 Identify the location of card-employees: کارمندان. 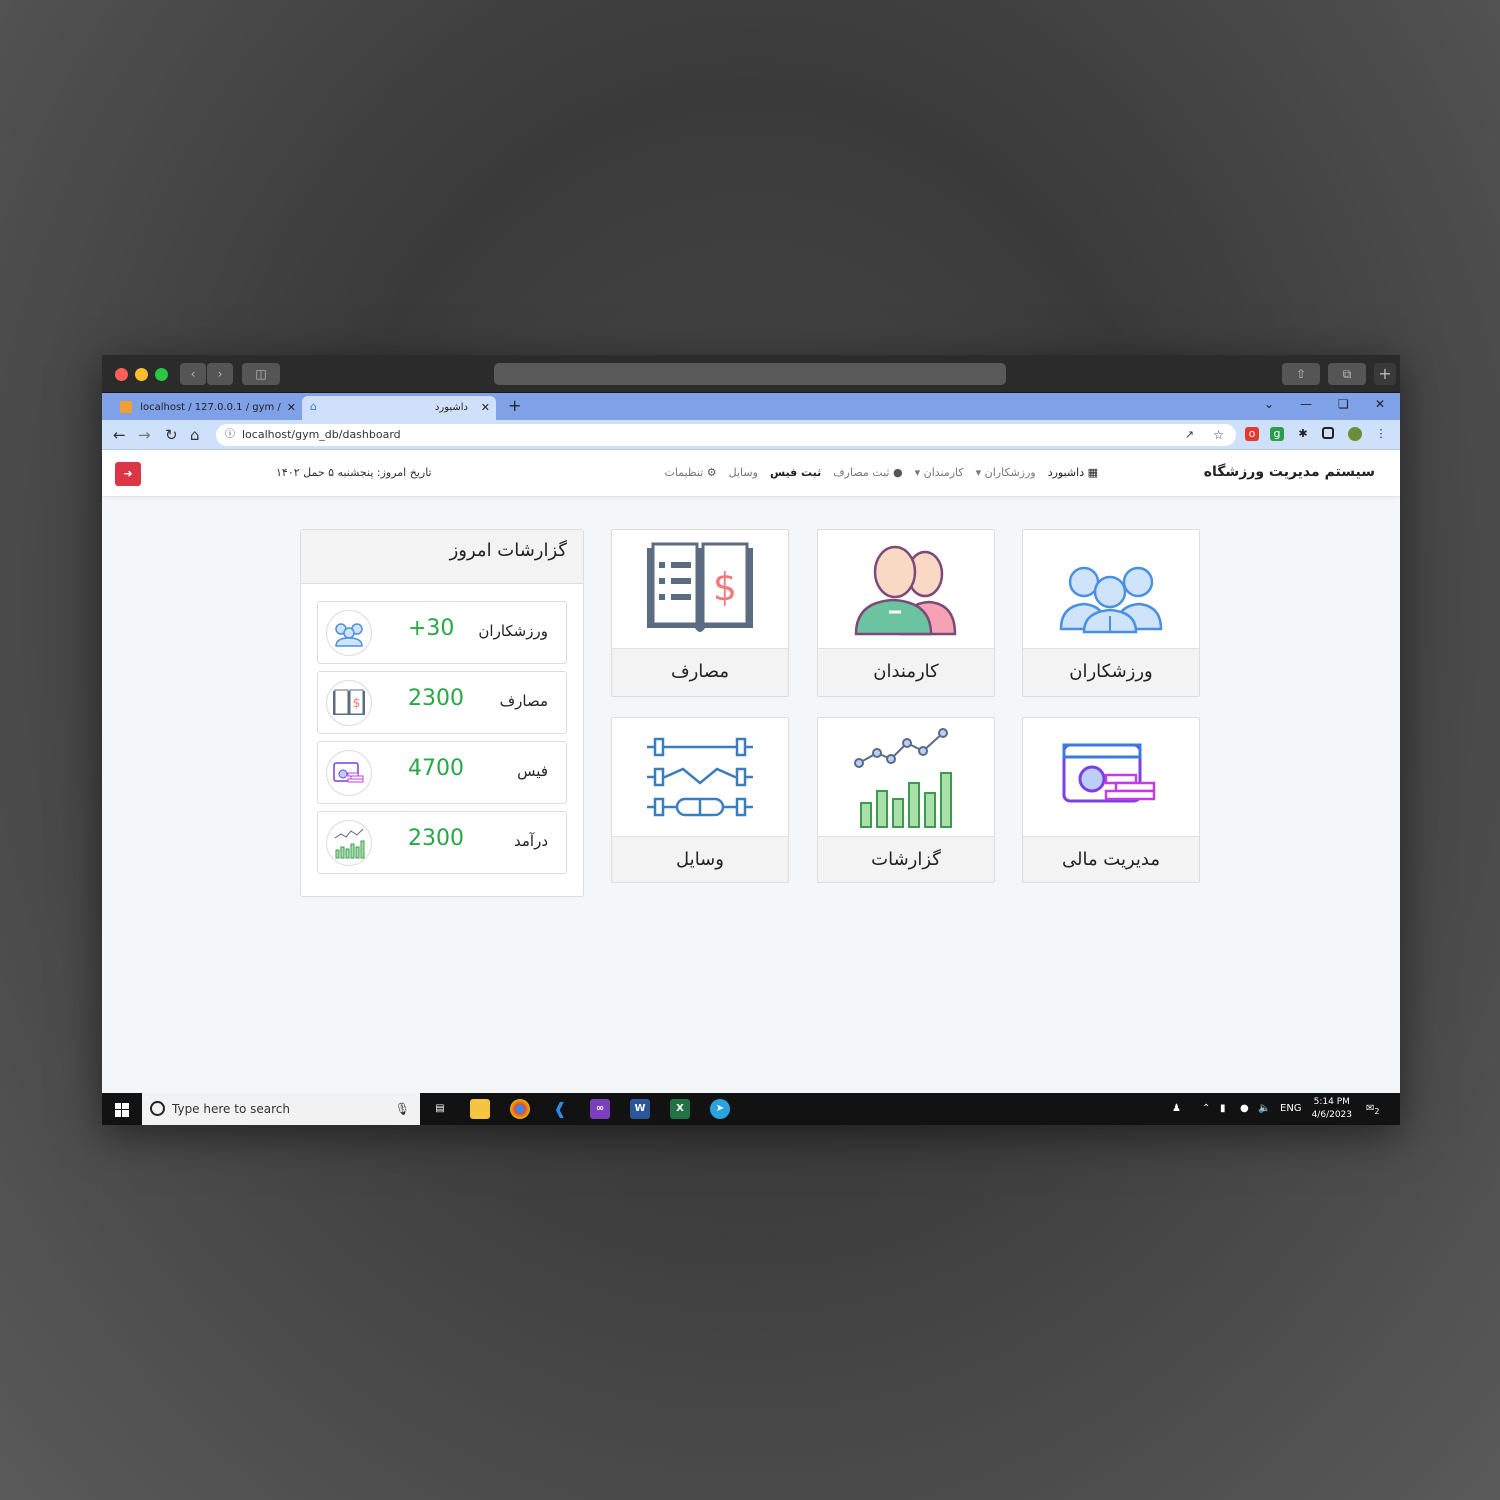
(906, 613).